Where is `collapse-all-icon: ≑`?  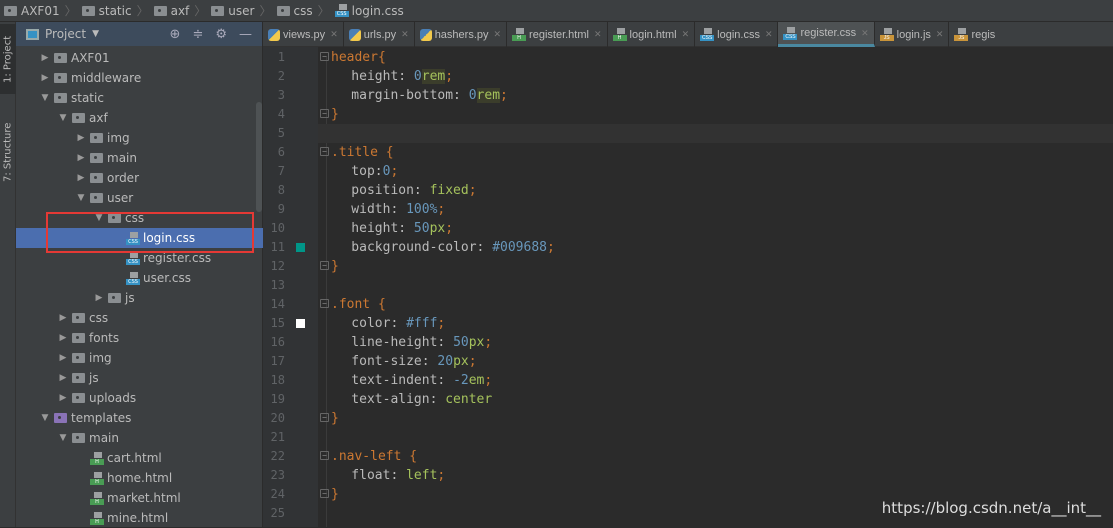 collapse-all-icon: ≑ is located at coordinates (197, 34).